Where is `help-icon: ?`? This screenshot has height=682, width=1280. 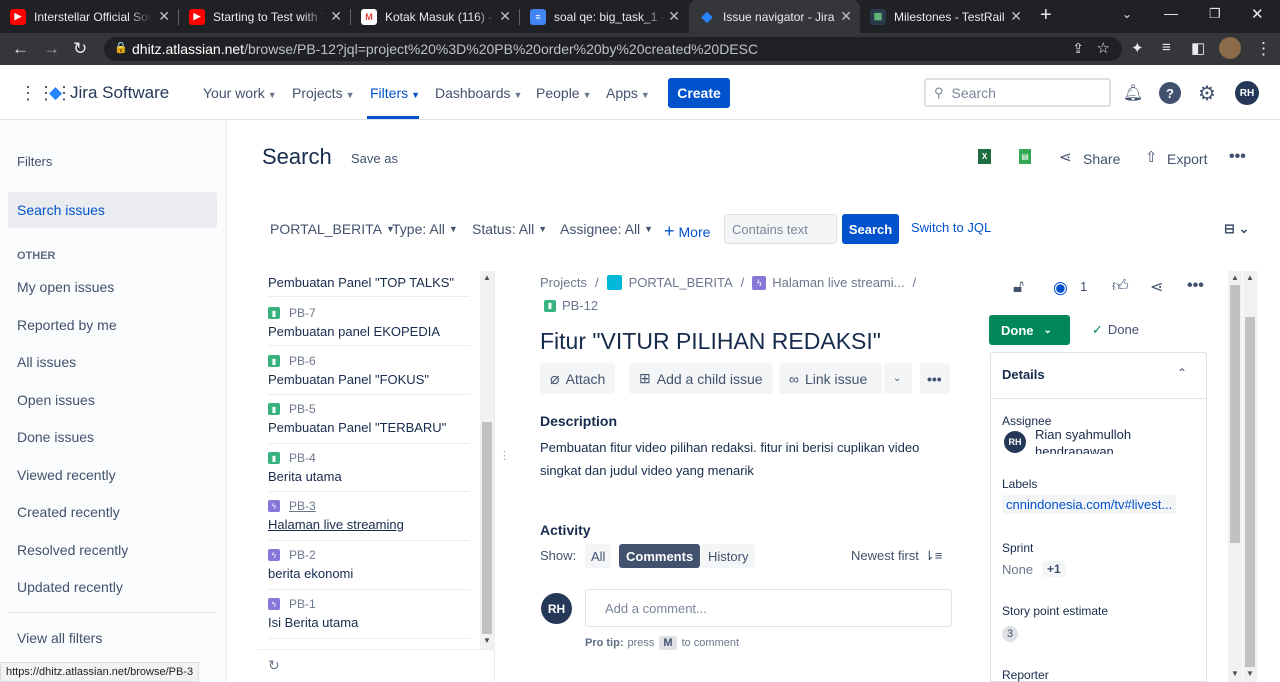
help-icon: ? is located at coordinates (1170, 93).